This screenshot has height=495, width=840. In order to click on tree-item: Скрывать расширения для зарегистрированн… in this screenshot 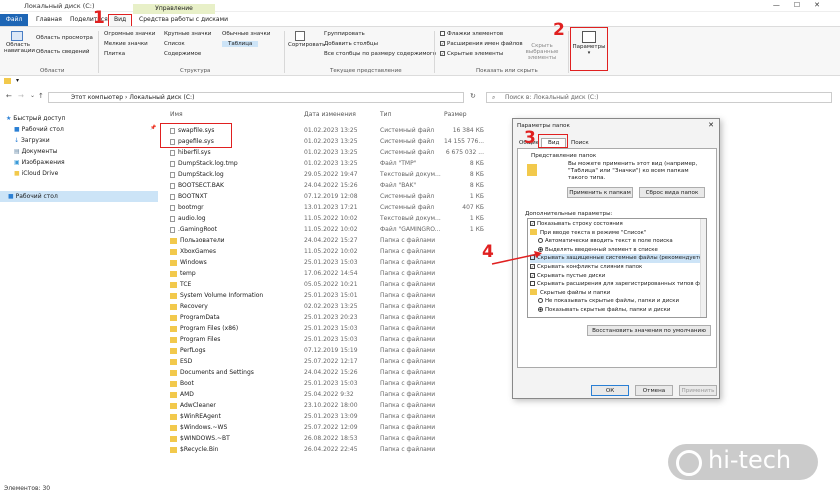, I will do `click(615, 284)`.